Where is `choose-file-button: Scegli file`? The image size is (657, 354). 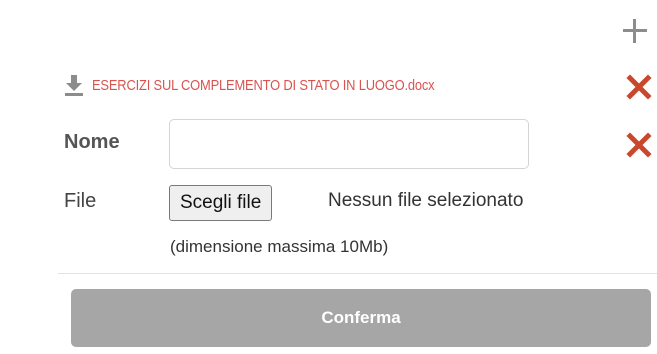 choose-file-button: Scegli file is located at coordinates (221, 203).